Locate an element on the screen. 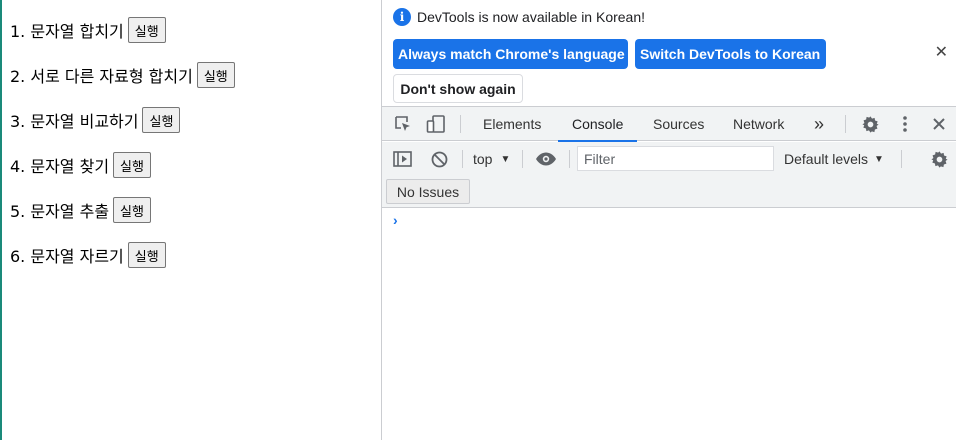 The width and height of the screenshot is (956, 440). live-expression-eye-icon is located at coordinates (546, 159).